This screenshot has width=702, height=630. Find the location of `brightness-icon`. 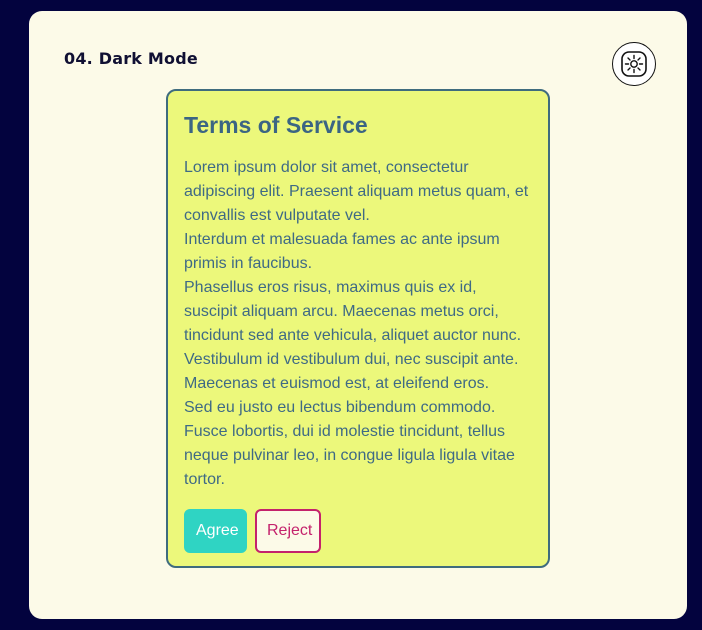

brightness-icon is located at coordinates (634, 64).